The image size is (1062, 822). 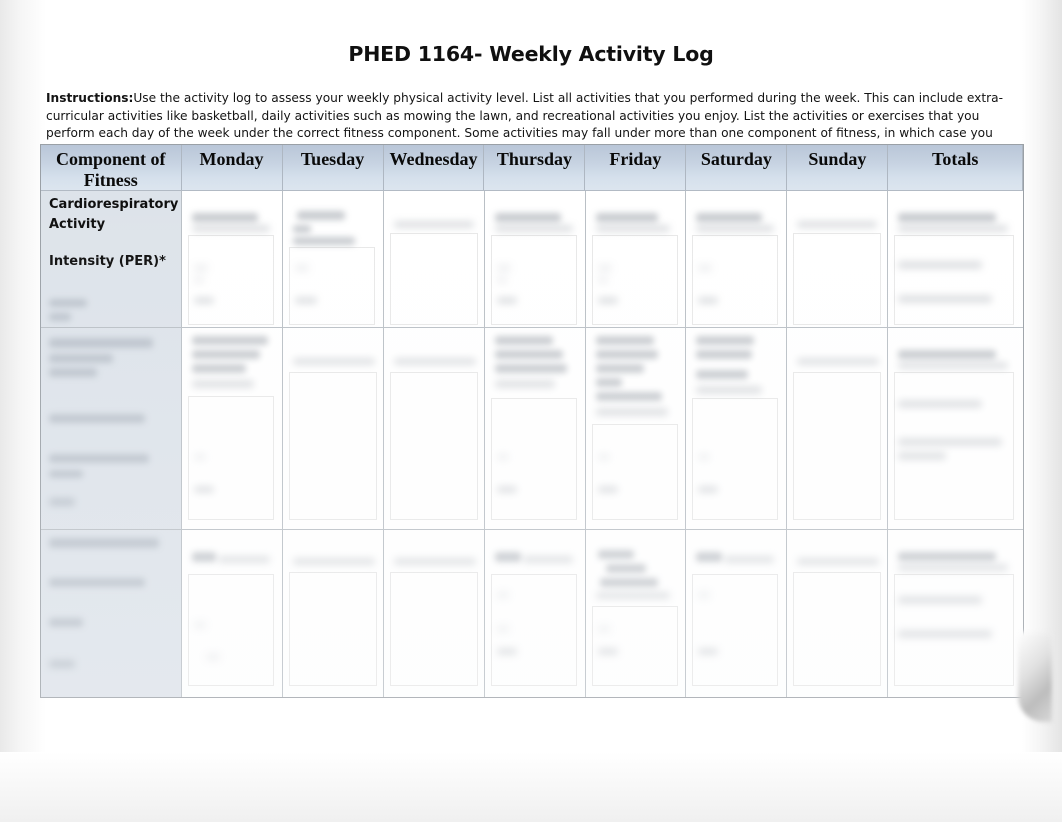 What do you see at coordinates (114, 214) in the screenshot?
I see `component-label: Cardiorespiratory Activity` at bounding box center [114, 214].